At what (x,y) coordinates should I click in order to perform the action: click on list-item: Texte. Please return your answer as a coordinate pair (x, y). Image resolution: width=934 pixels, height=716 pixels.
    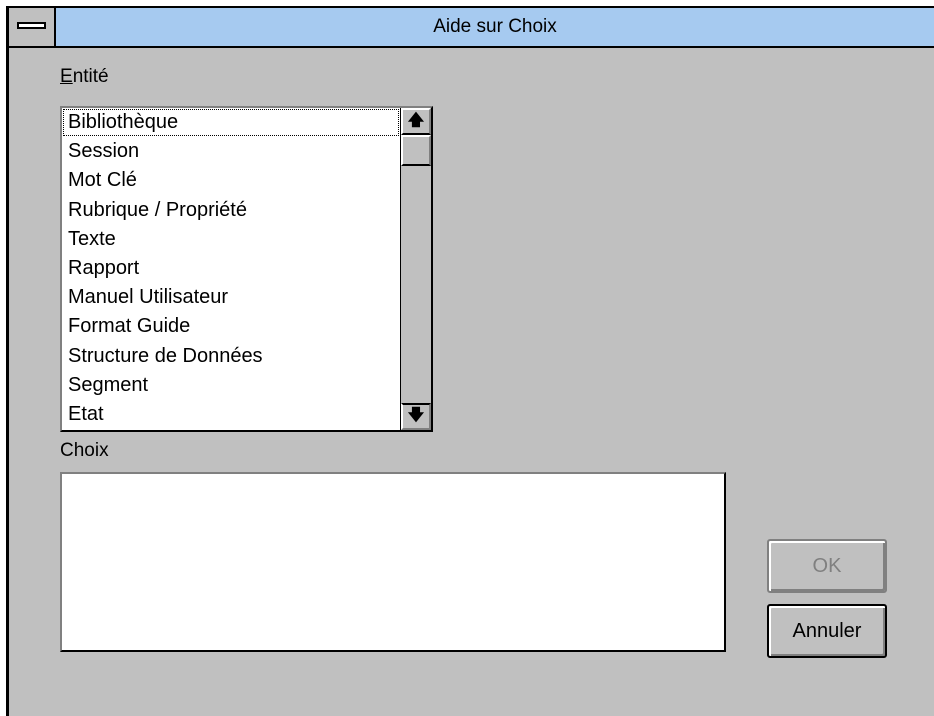
    Looking at the image, I should click on (231, 239).